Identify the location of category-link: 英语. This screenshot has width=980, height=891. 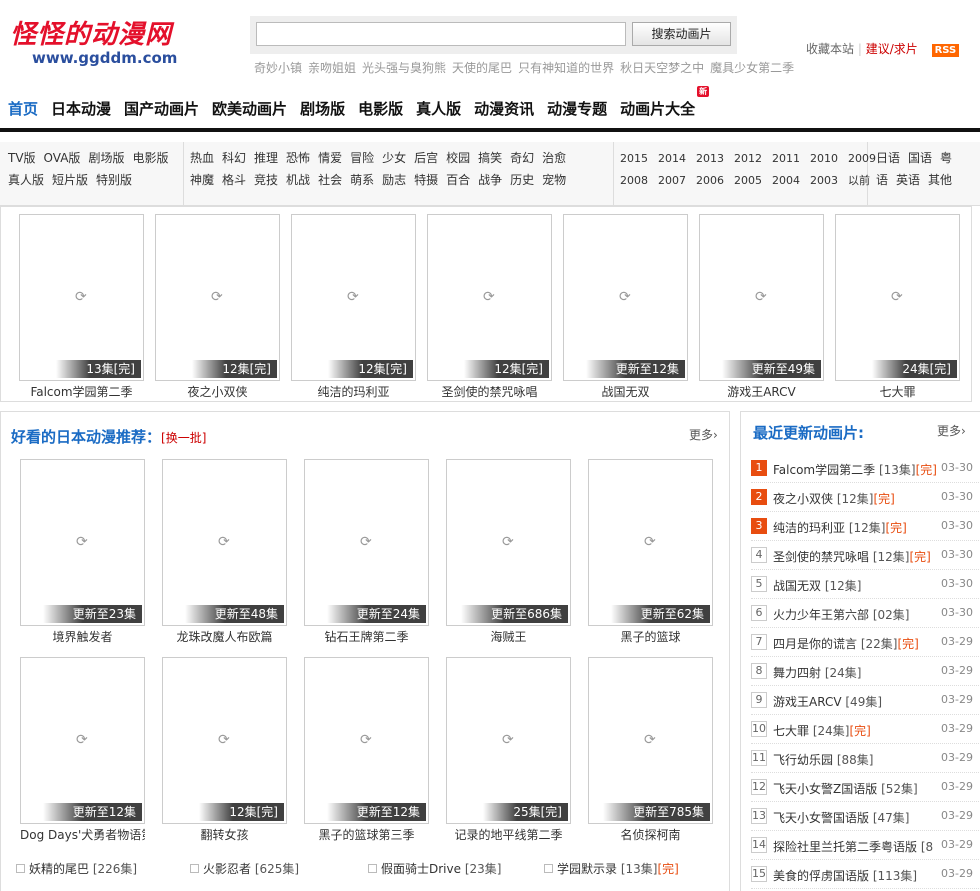
(908, 180).